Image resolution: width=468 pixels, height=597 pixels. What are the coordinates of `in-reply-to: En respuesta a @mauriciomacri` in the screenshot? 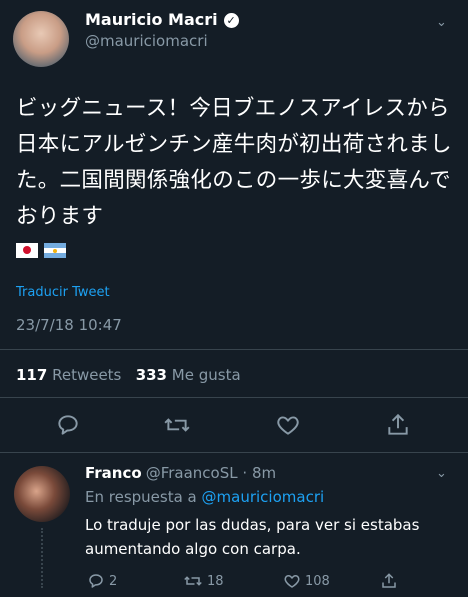 It's located at (204, 497).